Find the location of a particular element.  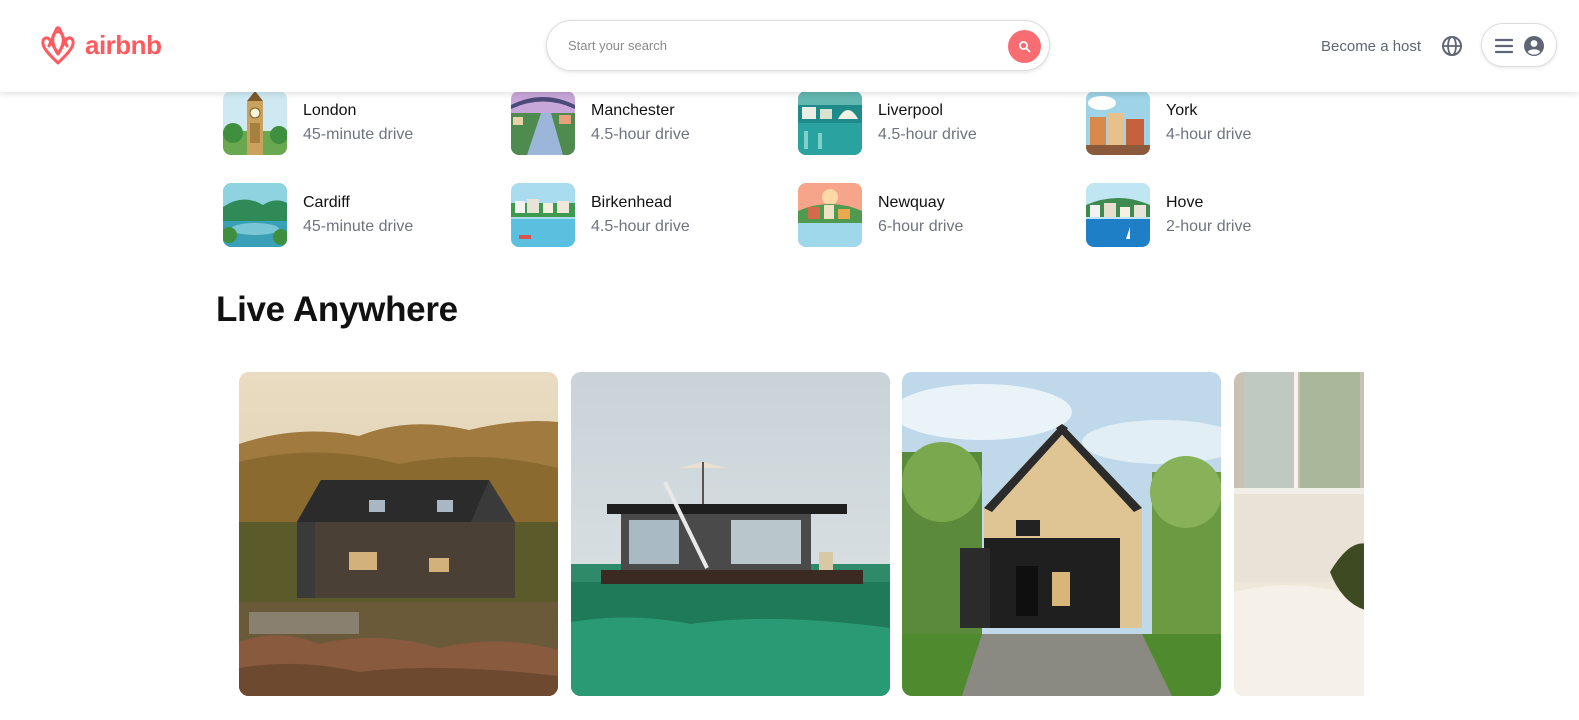

destination-distance: 4-hour drive is located at coordinates (1209, 134).